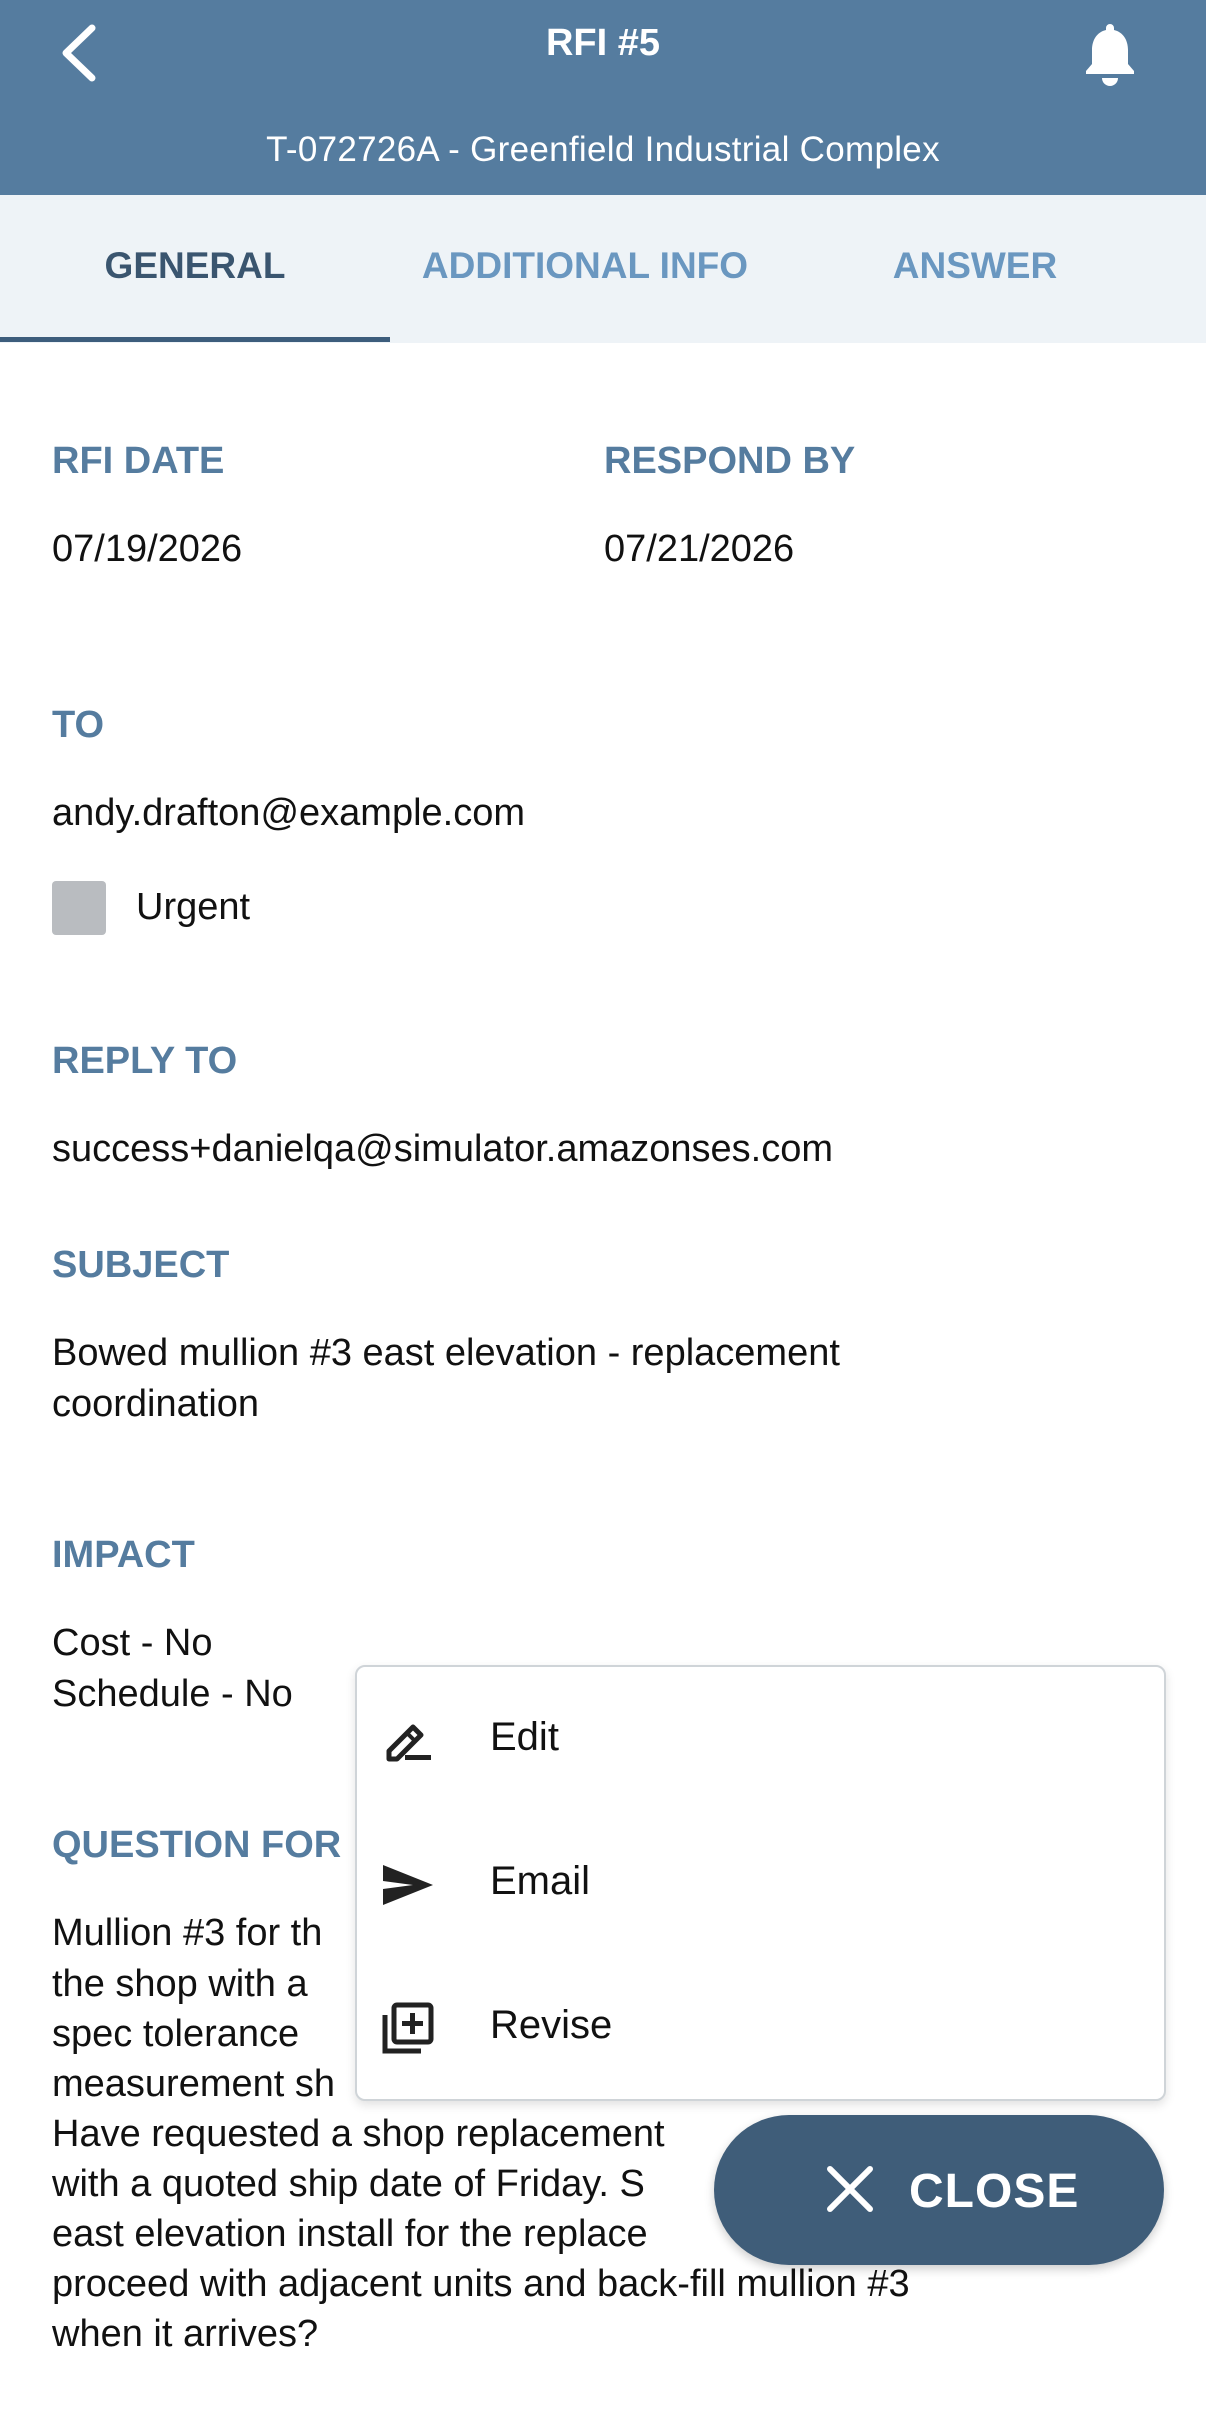 This screenshot has width=1206, height=2436. What do you see at coordinates (358, 2134) in the screenshot?
I see `question-line: Have requested a shop replacement` at bounding box center [358, 2134].